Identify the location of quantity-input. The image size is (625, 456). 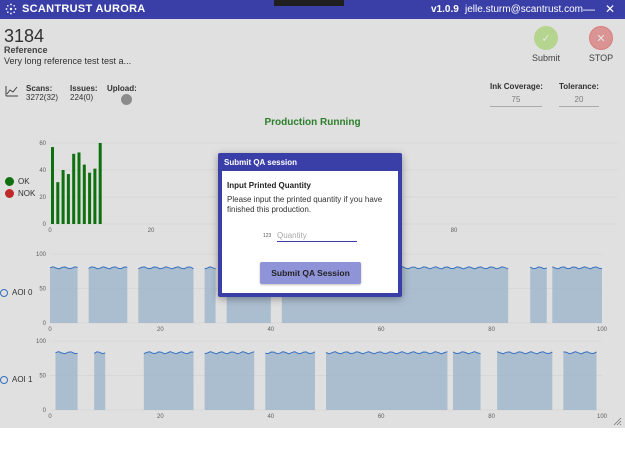
(317, 235).